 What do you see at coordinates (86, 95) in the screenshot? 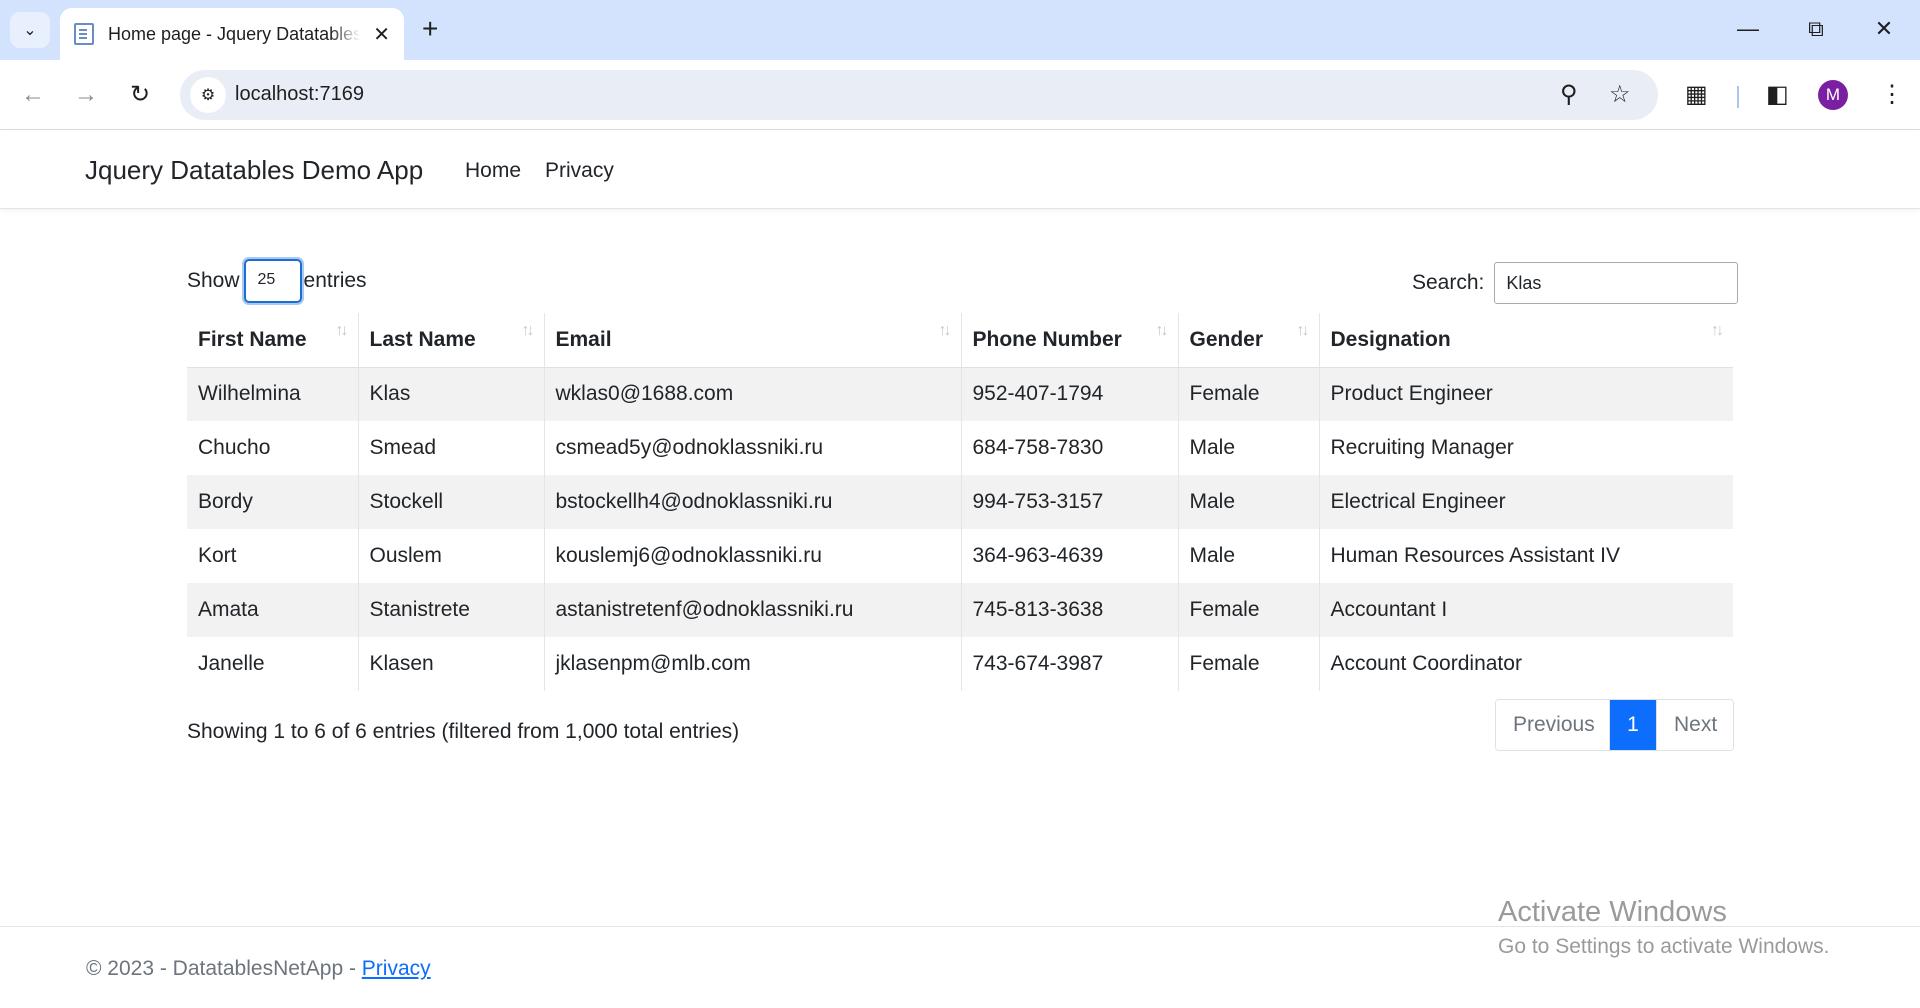
I see `forward-arrow-icon: →` at bounding box center [86, 95].